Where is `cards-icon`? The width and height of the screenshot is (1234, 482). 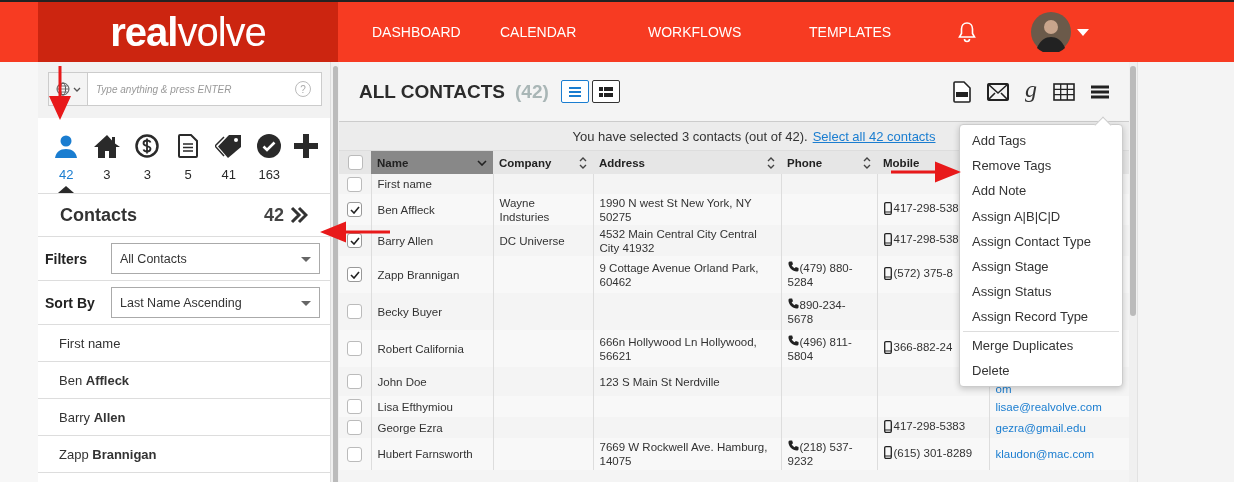
cards-icon is located at coordinates (605, 91).